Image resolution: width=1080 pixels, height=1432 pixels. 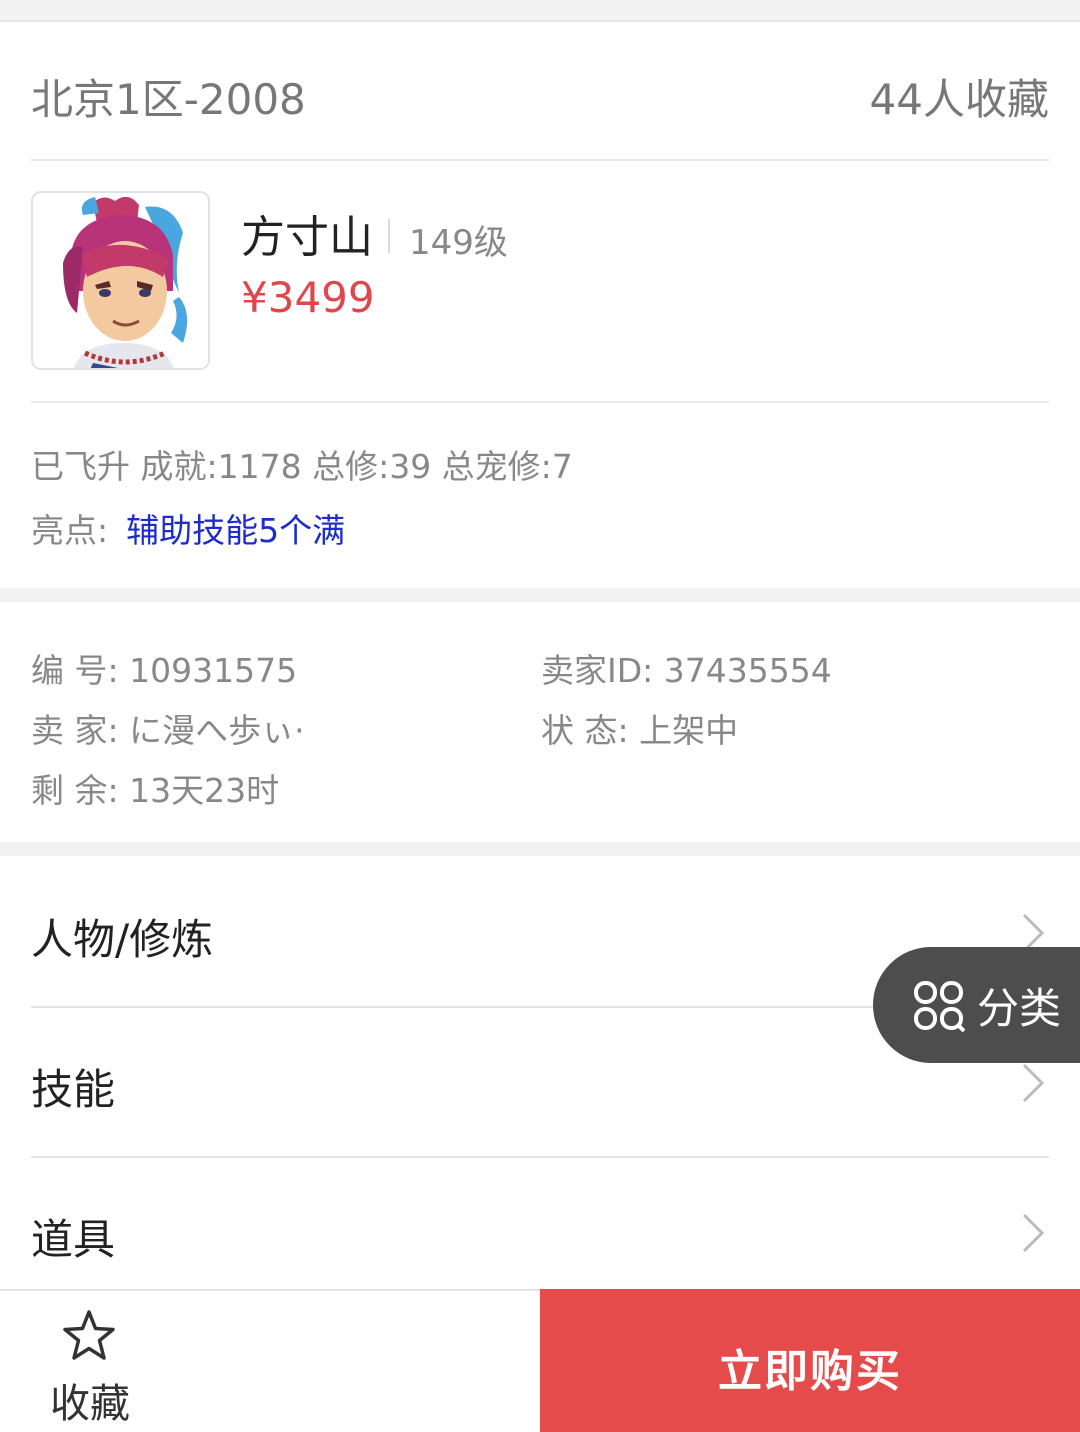 What do you see at coordinates (168, 730) in the screenshot?
I see `seller-name: 卖 家: に漫へ歩ぃ·` at bounding box center [168, 730].